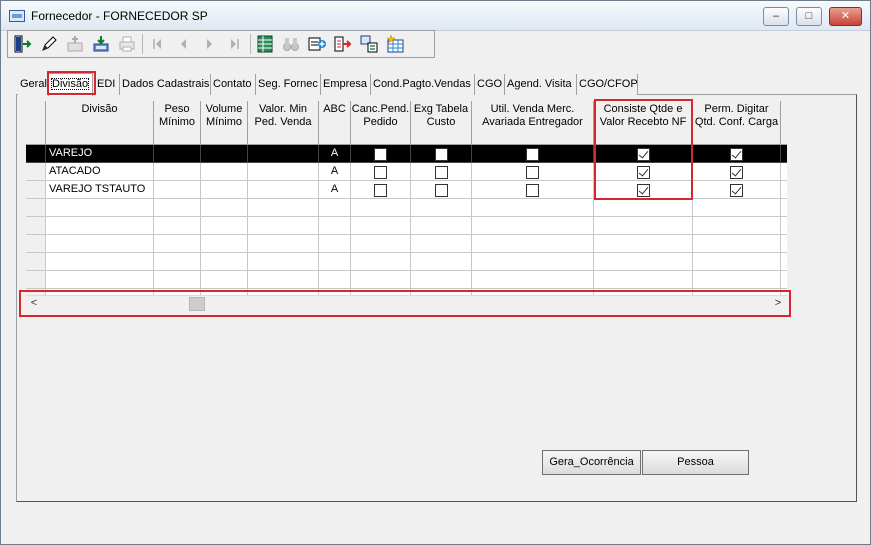  What do you see at coordinates (75, 44) in the screenshot?
I see `add-record-icon` at bounding box center [75, 44].